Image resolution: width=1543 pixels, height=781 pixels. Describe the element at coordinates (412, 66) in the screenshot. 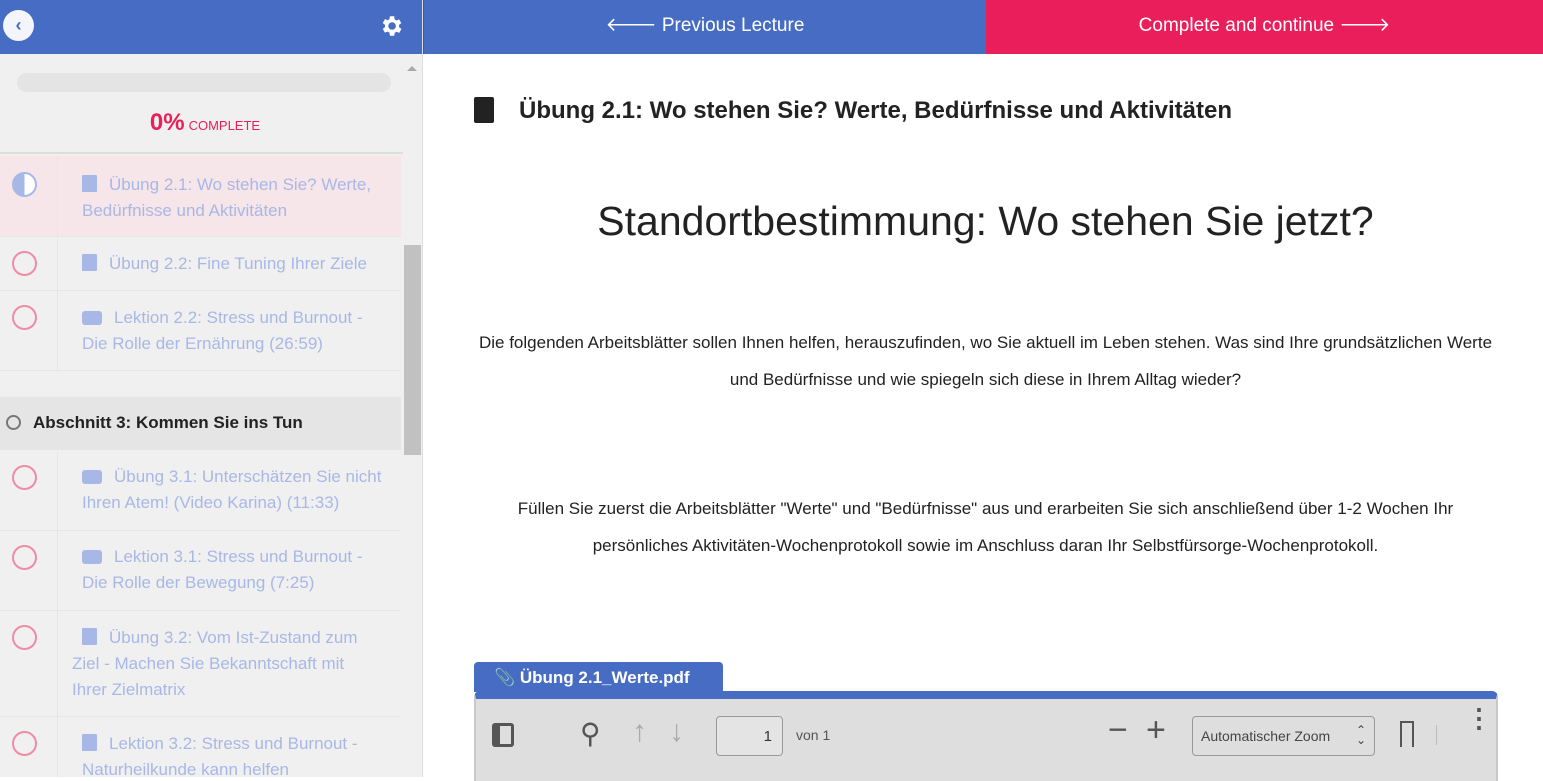

I see `scroll-up-icon` at that location.